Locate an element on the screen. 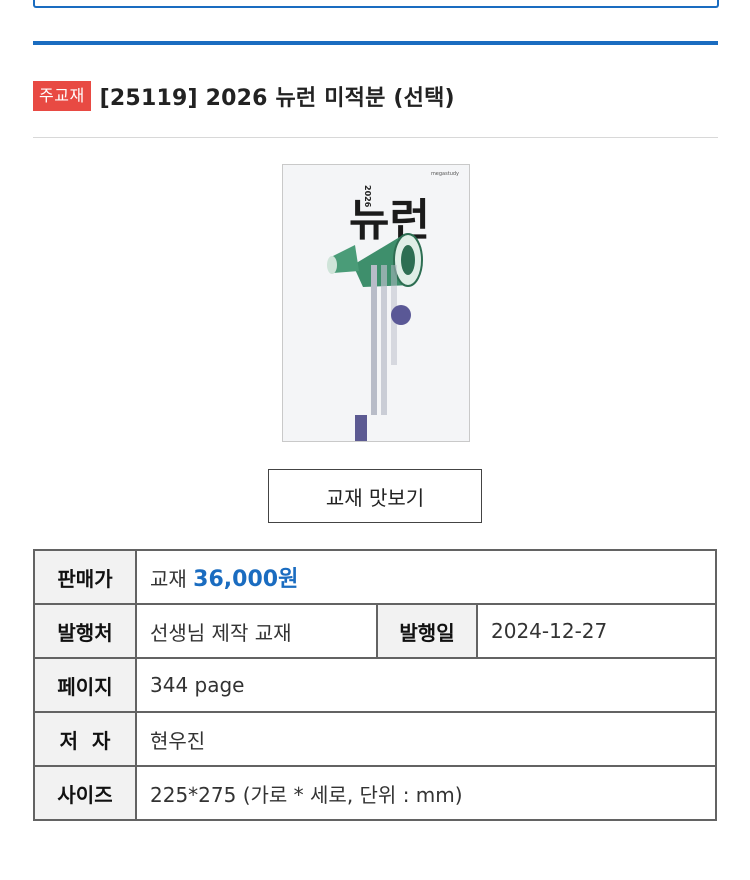  size-label: 사이즈 is located at coordinates (85, 793).